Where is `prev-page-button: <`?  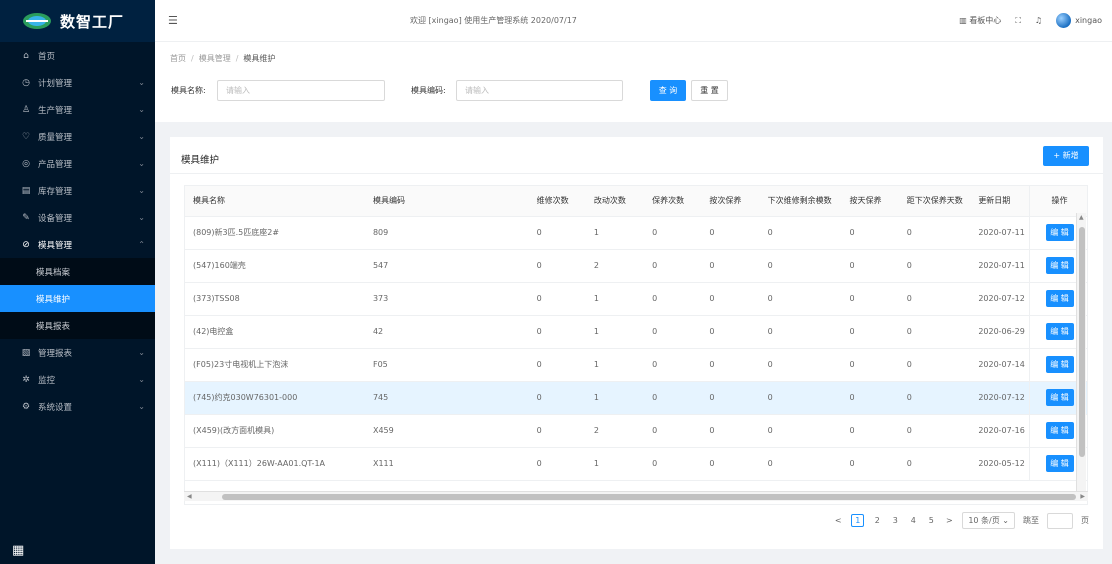
prev-page-button: < is located at coordinates (838, 520).